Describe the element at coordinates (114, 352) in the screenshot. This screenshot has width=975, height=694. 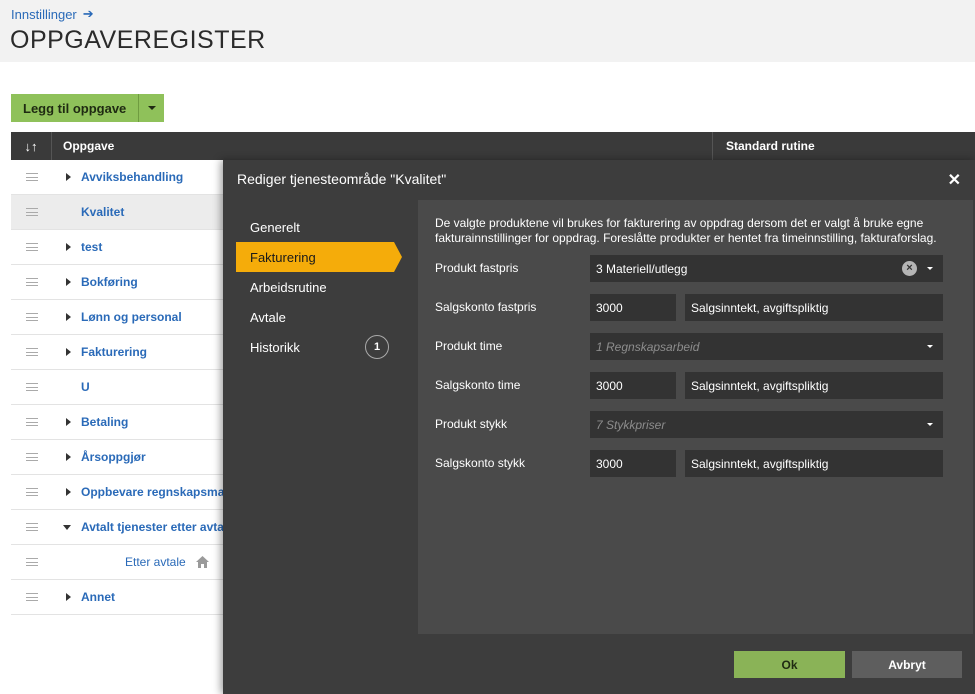
I see `row-label: Fakturering` at that location.